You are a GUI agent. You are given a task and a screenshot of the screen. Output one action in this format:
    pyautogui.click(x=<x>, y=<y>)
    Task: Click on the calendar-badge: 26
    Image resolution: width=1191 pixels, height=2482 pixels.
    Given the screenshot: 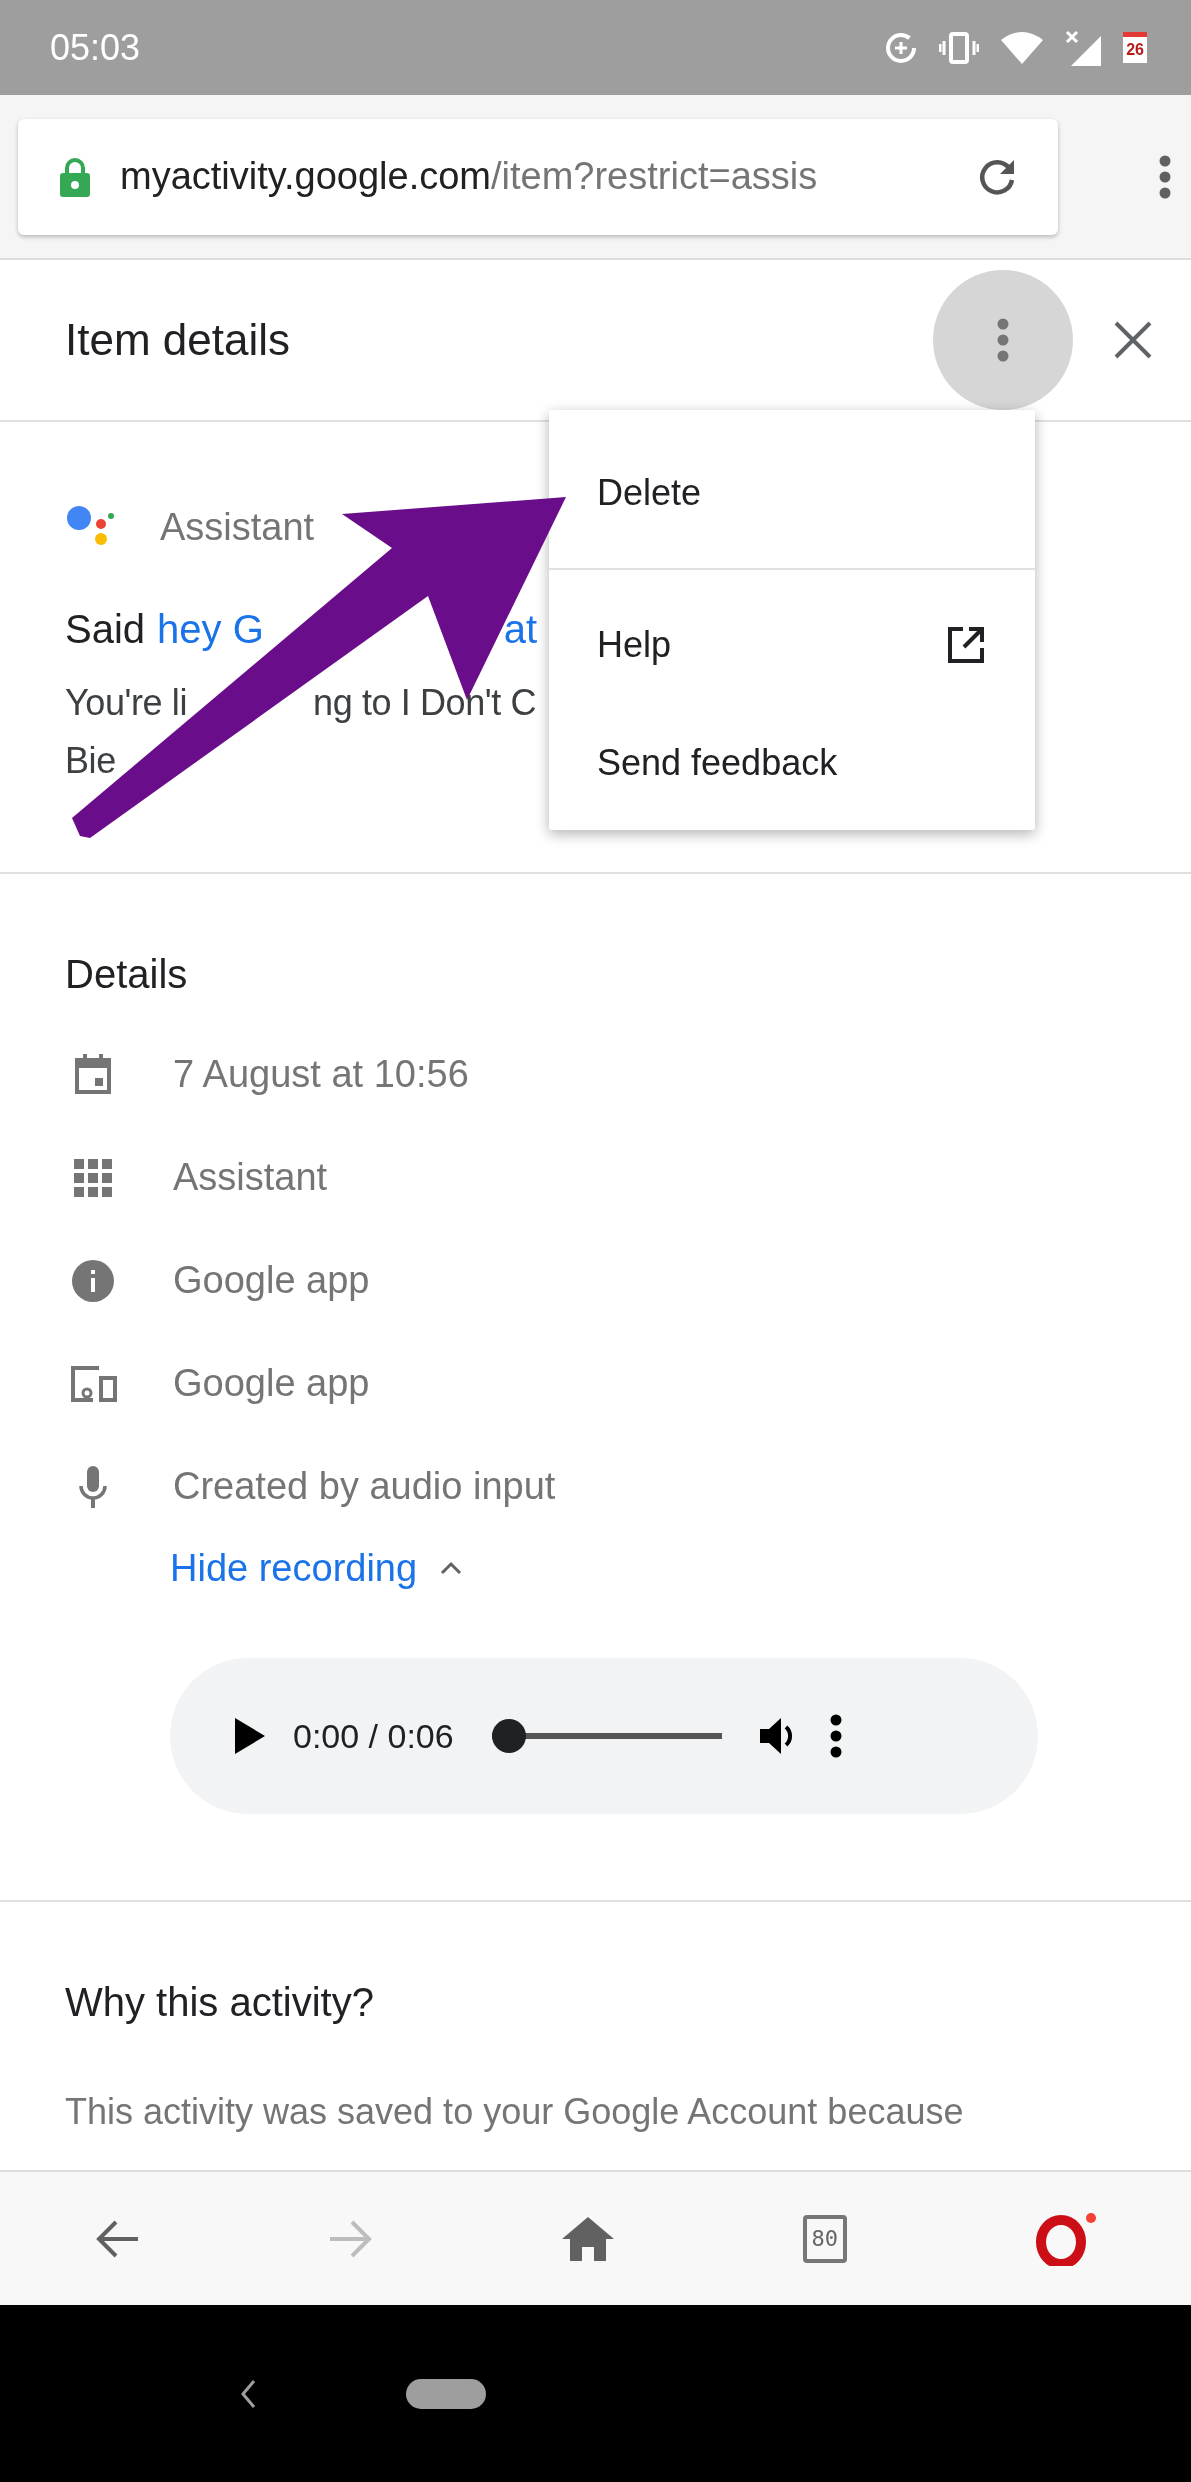 What is the action you would take?
    pyautogui.click(x=1135, y=47)
    